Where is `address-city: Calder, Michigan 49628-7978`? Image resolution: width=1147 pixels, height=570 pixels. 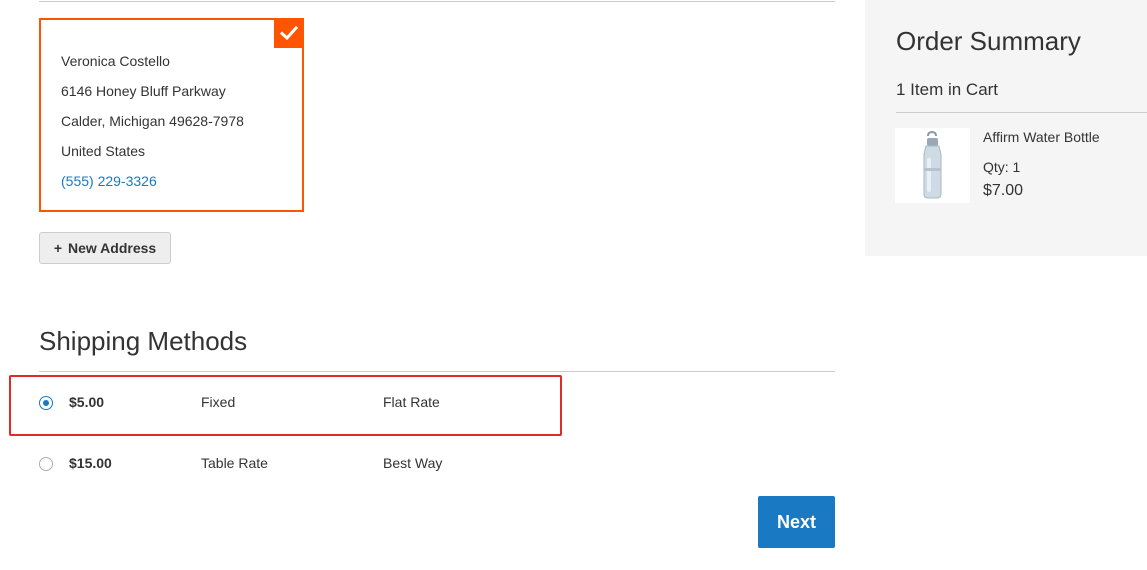
address-city: Calder, Michigan 49628-7978 is located at coordinates (152, 121).